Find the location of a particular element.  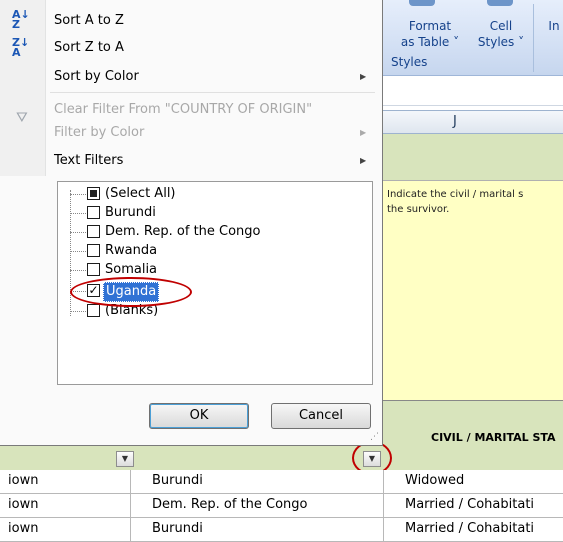

list-item-rwanda: Rwanda is located at coordinates (213, 251).